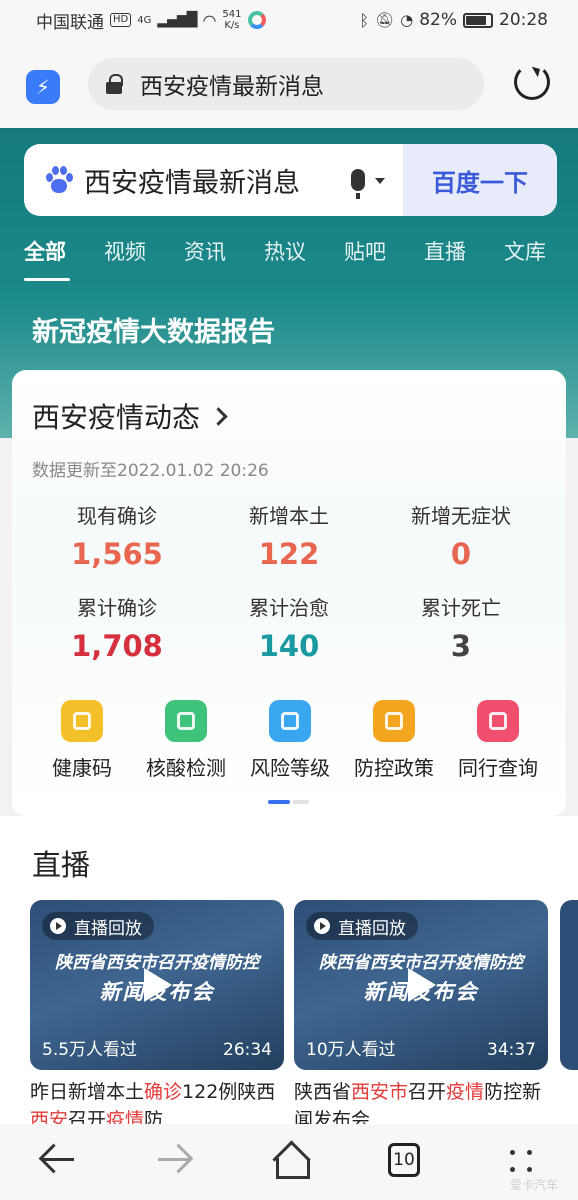  Describe the element at coordinates (144, 20) in the screenshot. I see `network-type: 4G` at that location.